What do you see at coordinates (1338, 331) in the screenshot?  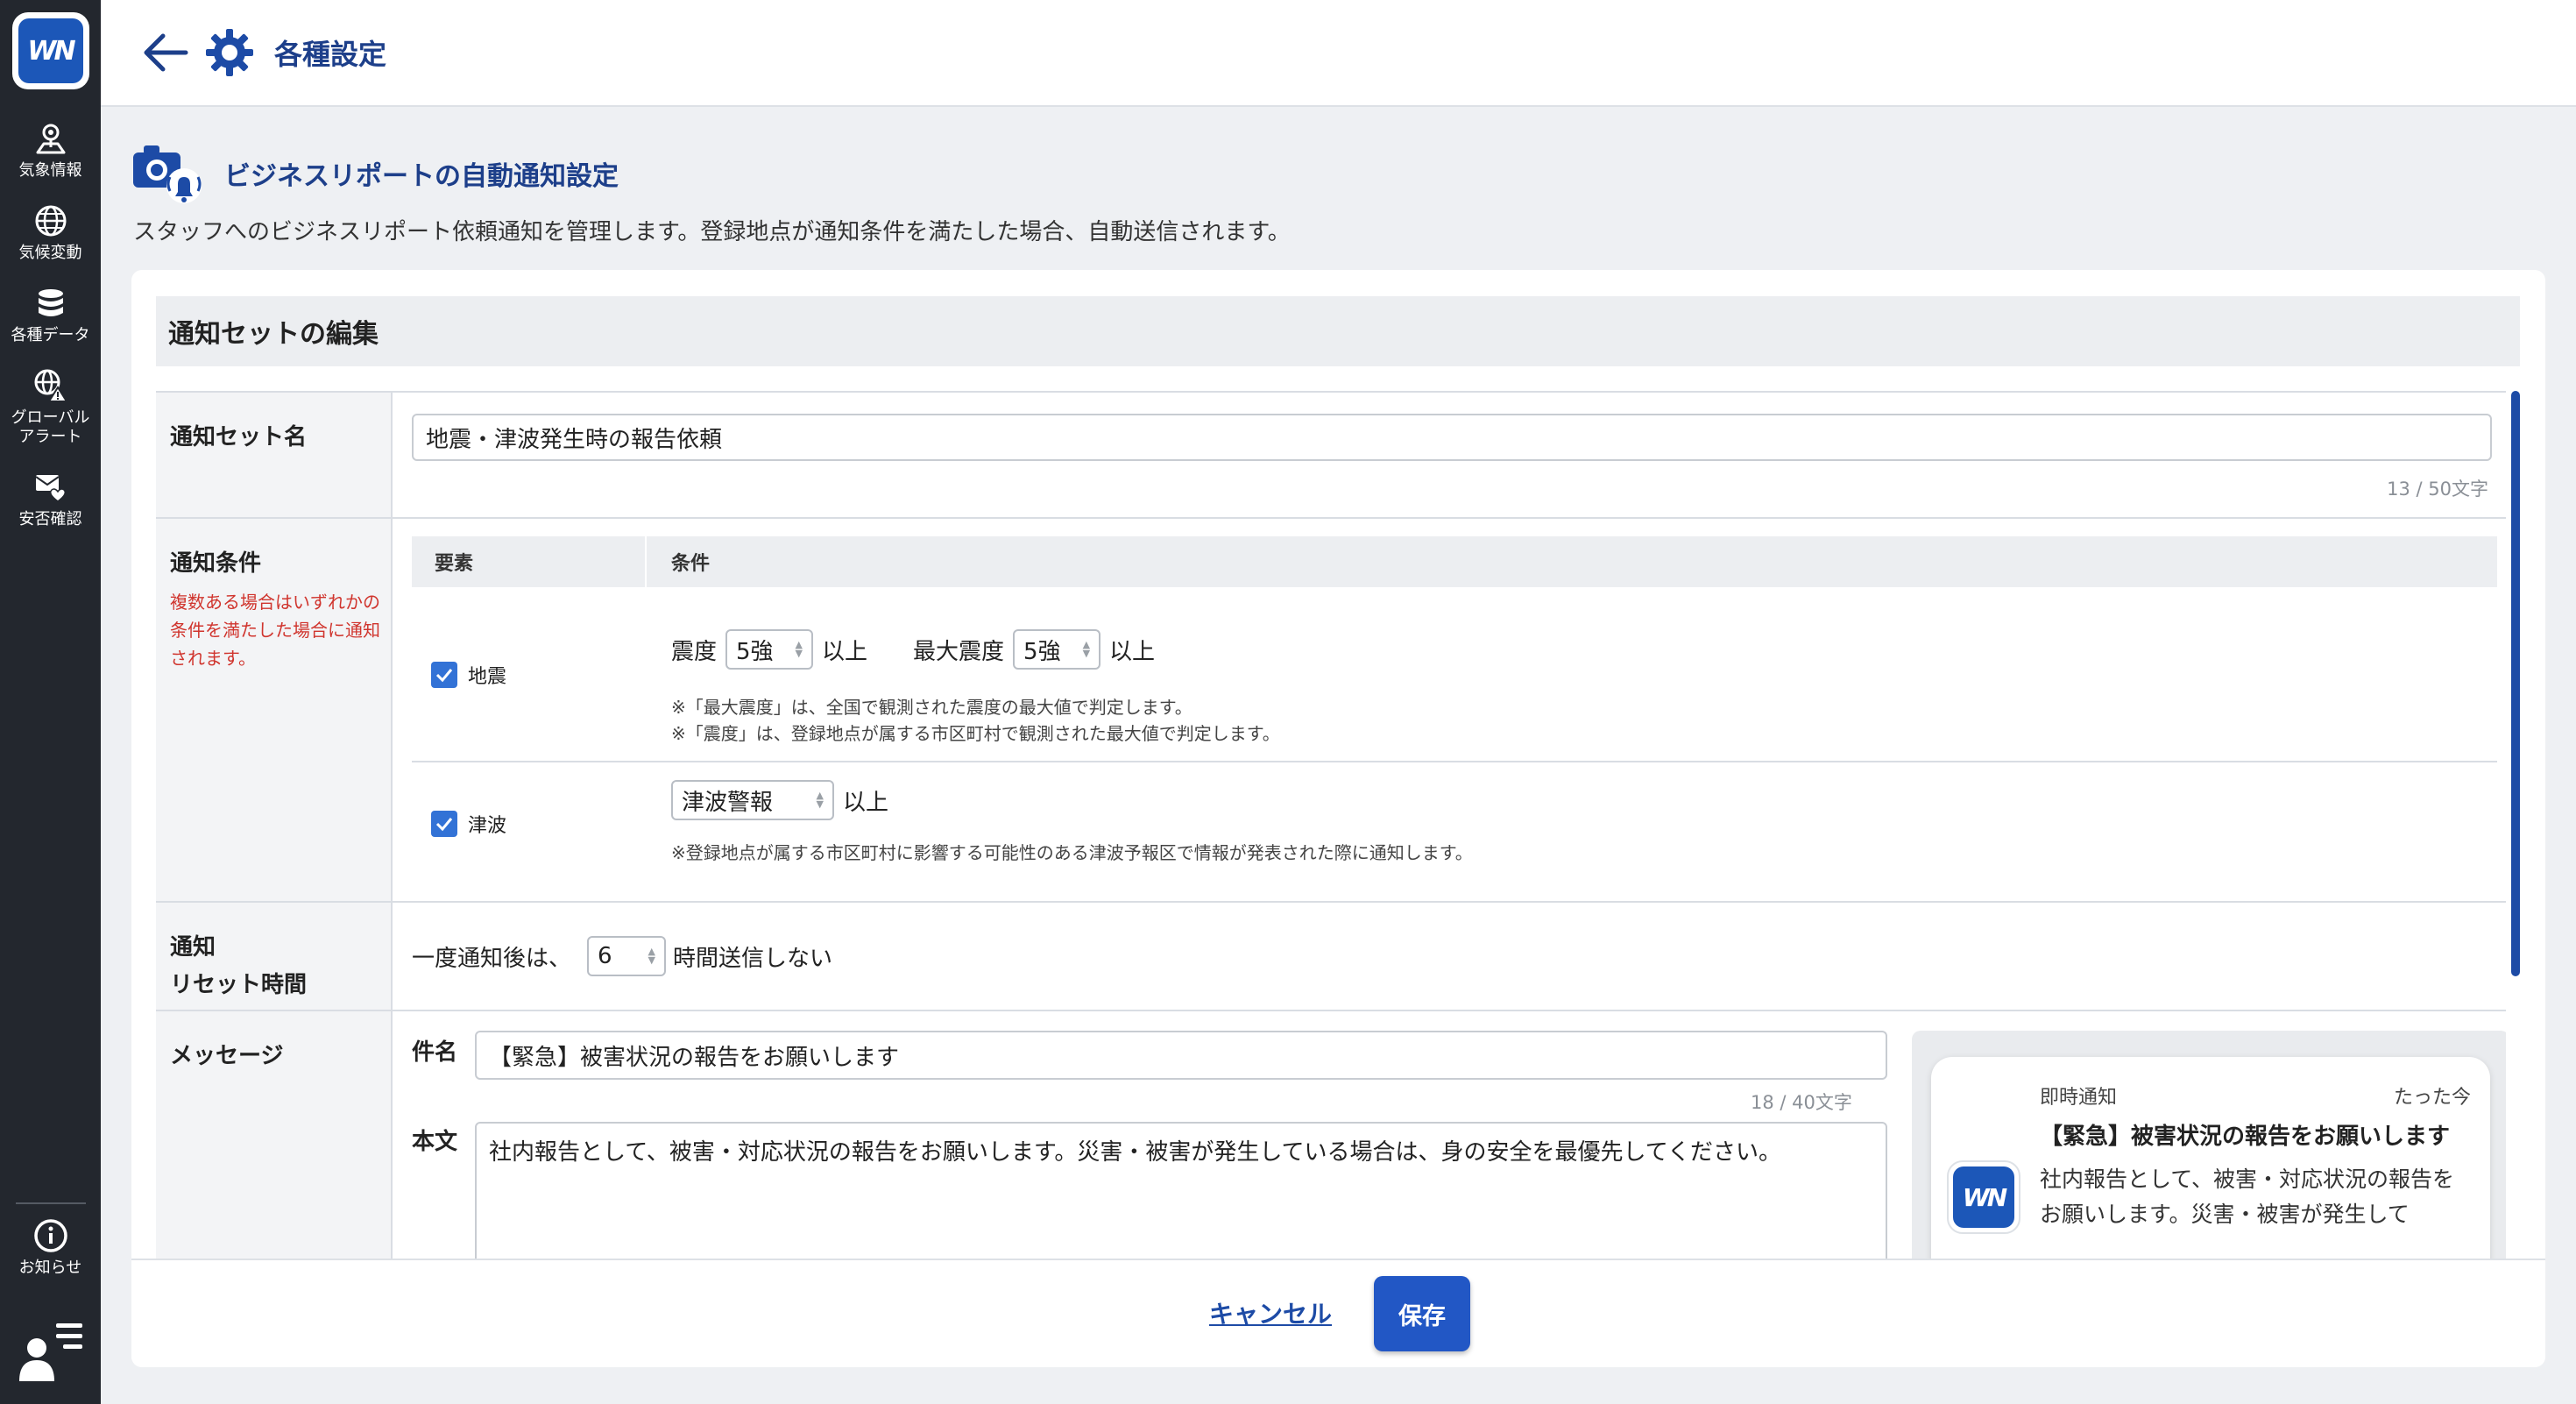 I see `section-title: 通知セットの編集` at bounding box center [1338, 331].